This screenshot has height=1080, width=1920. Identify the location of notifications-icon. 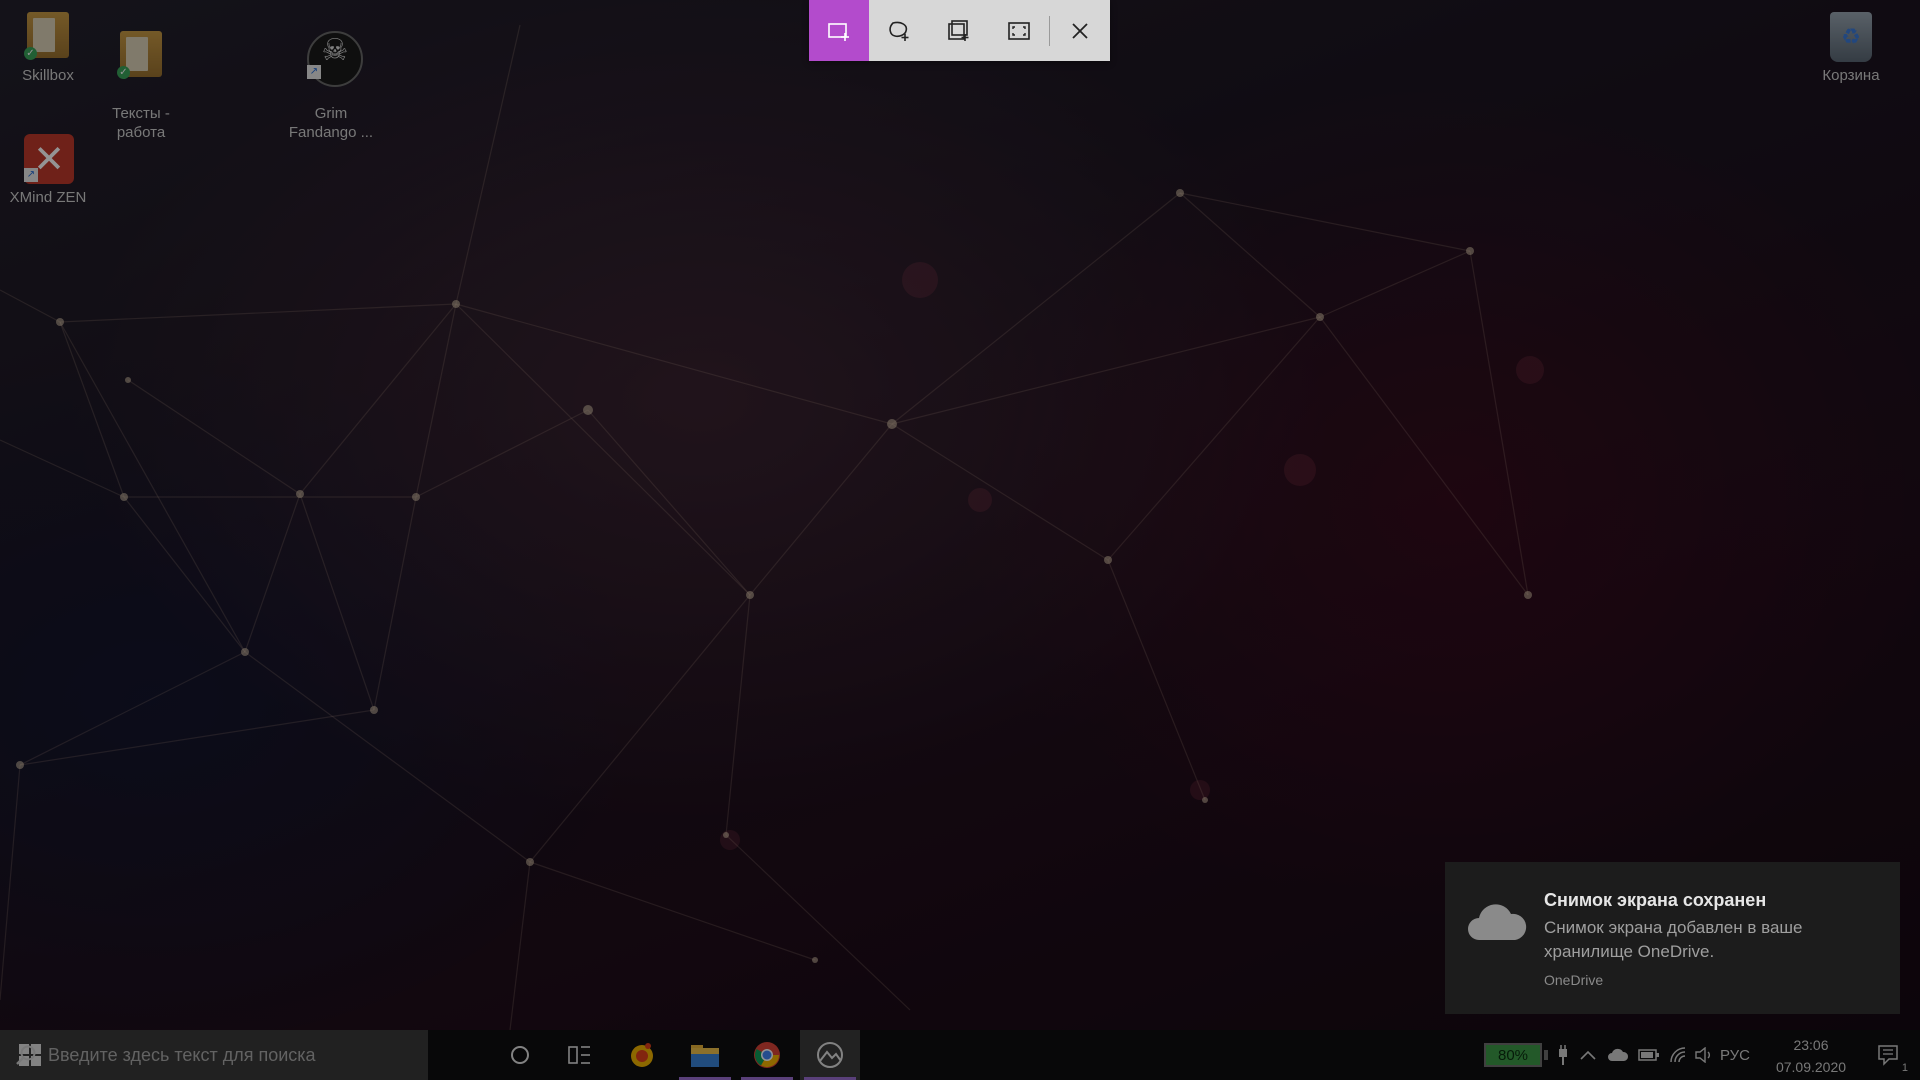
(1888, 1055).